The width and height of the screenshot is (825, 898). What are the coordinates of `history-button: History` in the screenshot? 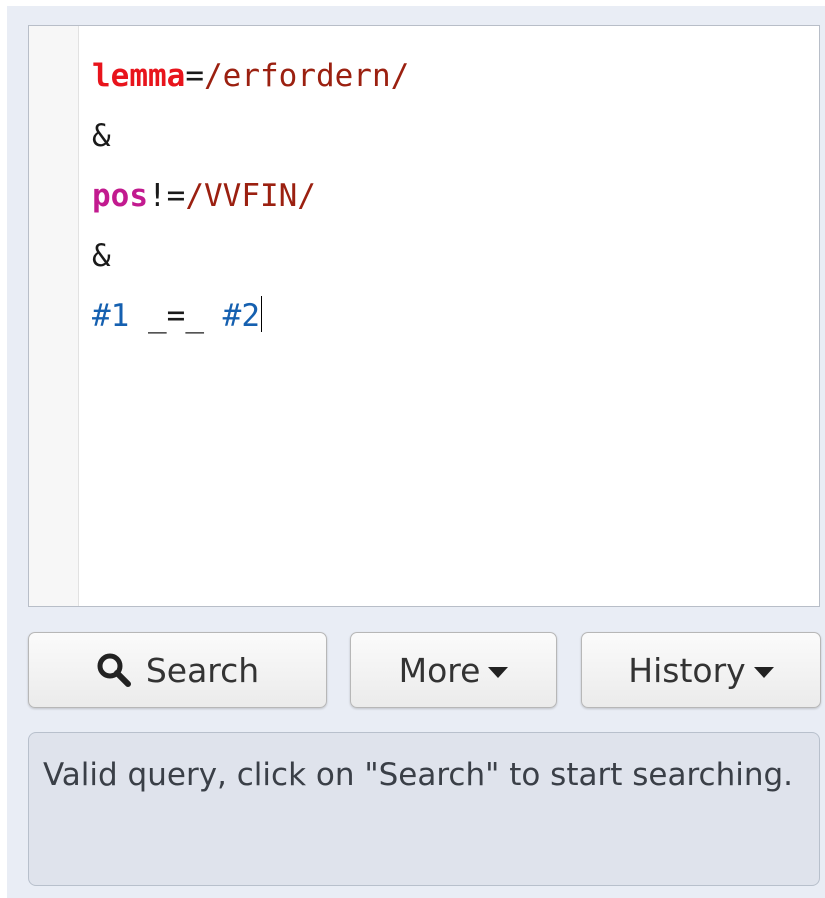 It's located at (701, 670).